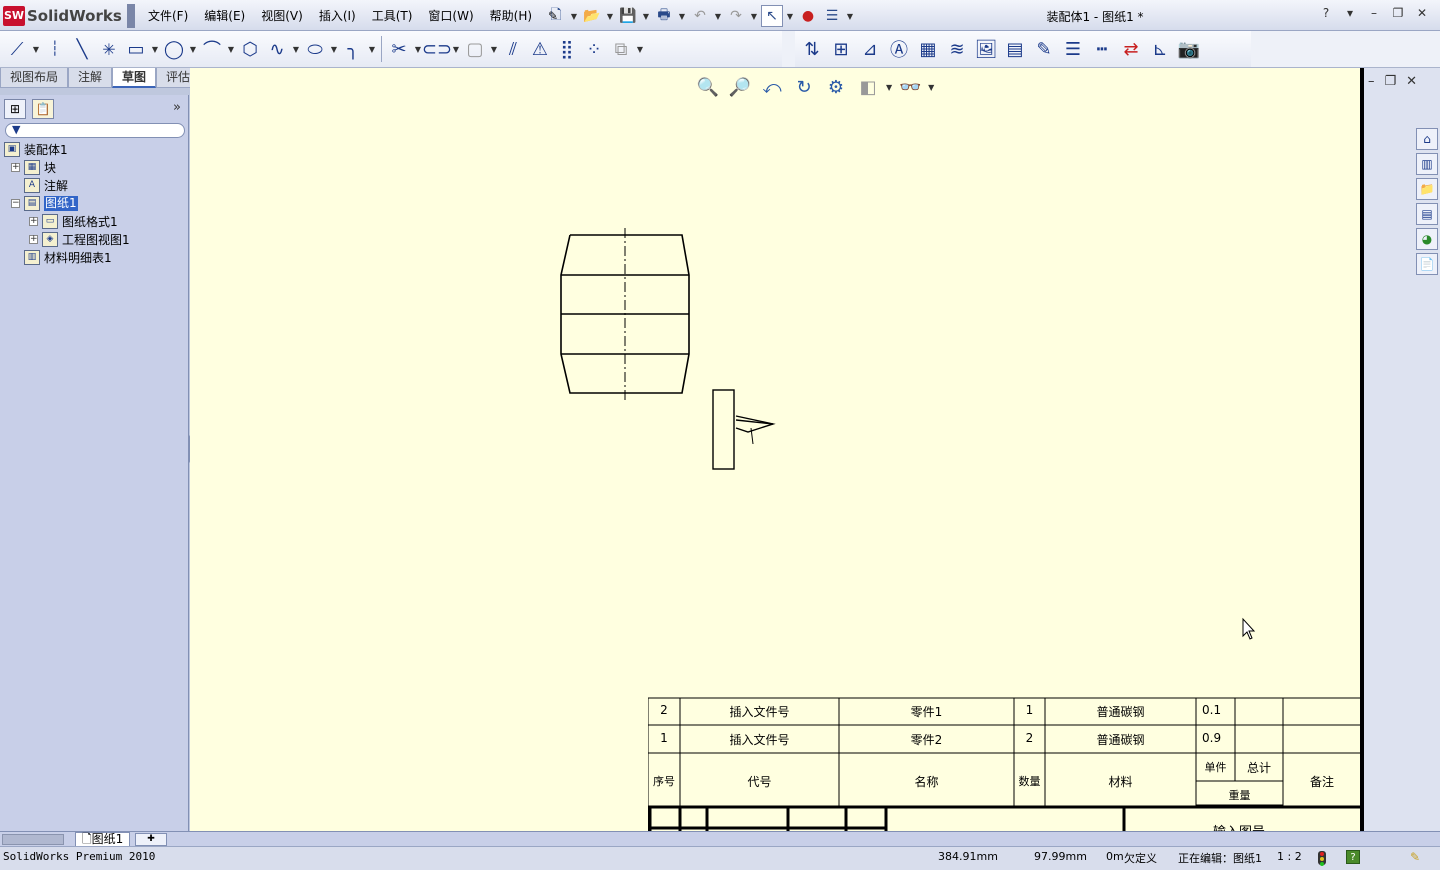 The height and width of the screenshot is (870, 1440). What do you see at coordinates (174, 49) in the screenshot?
I see `circle-icon: ◯` at bounding box center [174, 49].